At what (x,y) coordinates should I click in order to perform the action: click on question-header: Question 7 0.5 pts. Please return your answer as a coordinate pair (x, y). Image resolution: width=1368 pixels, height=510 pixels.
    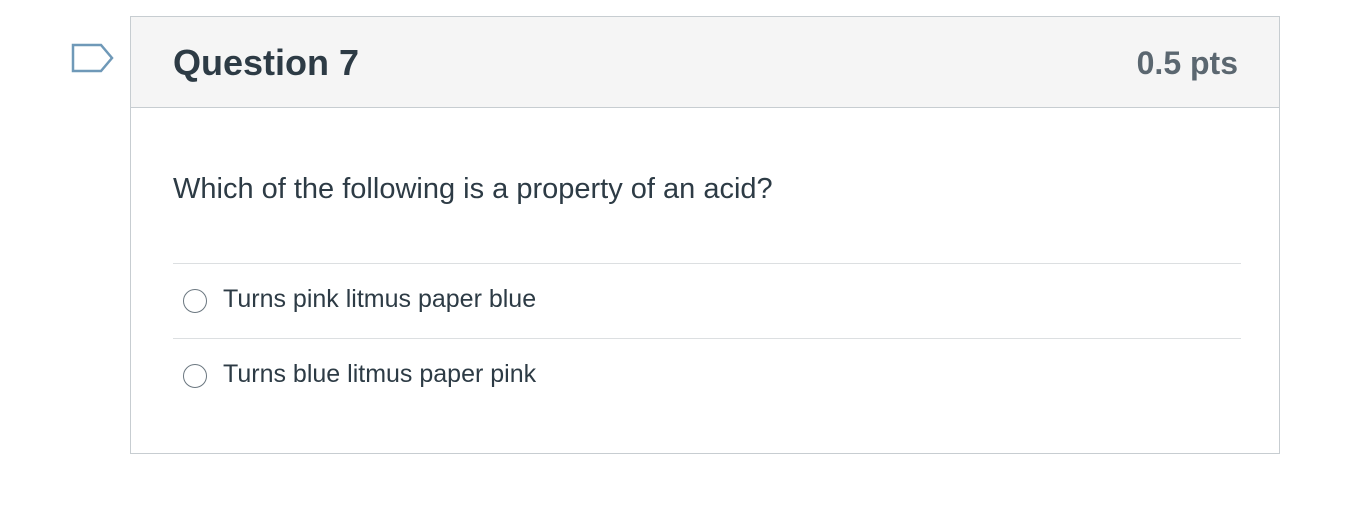
    Looking at the image, I should click on (705, 62).